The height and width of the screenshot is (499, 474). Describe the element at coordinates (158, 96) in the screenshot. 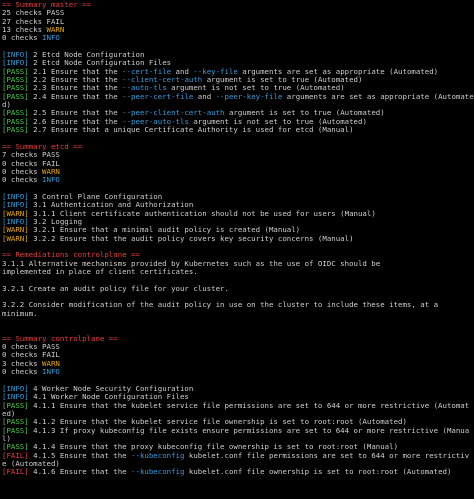

I see `terminal-text-info: --peer-cert-file` at that location.